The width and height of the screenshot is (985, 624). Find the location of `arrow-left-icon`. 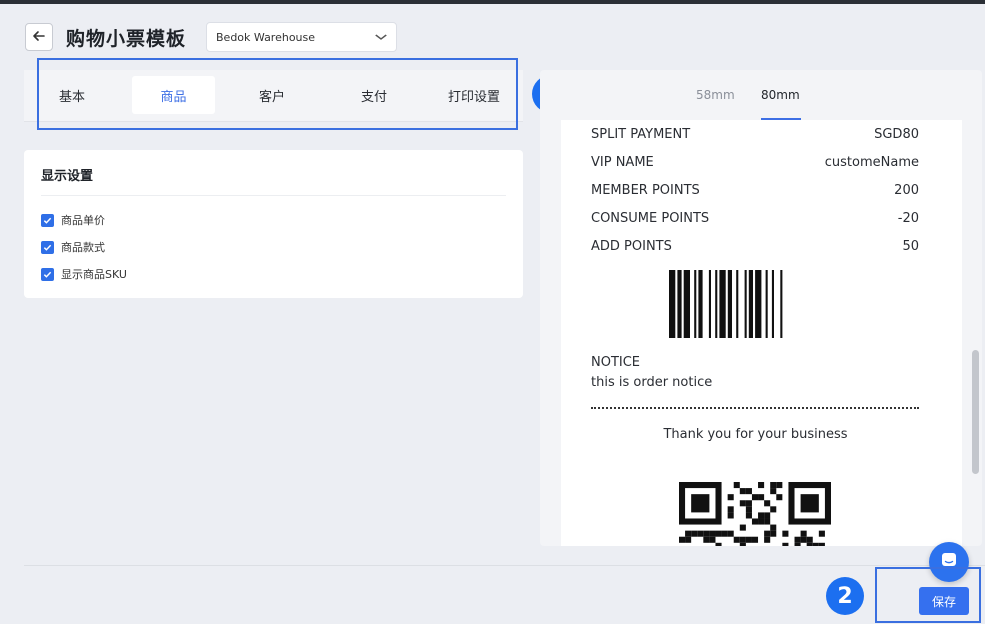

arrow-left-icon is located at coordinates (39, 37).